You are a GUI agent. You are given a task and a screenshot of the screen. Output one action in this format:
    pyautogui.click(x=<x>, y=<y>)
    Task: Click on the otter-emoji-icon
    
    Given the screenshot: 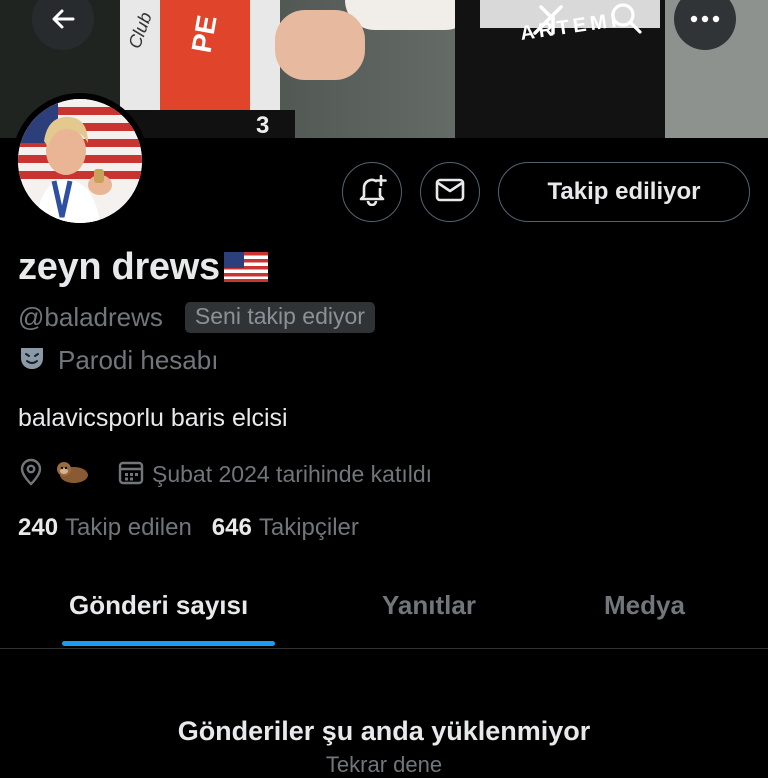 What is the action you would take?
    pyautogui.click(x=72, y=474)
    